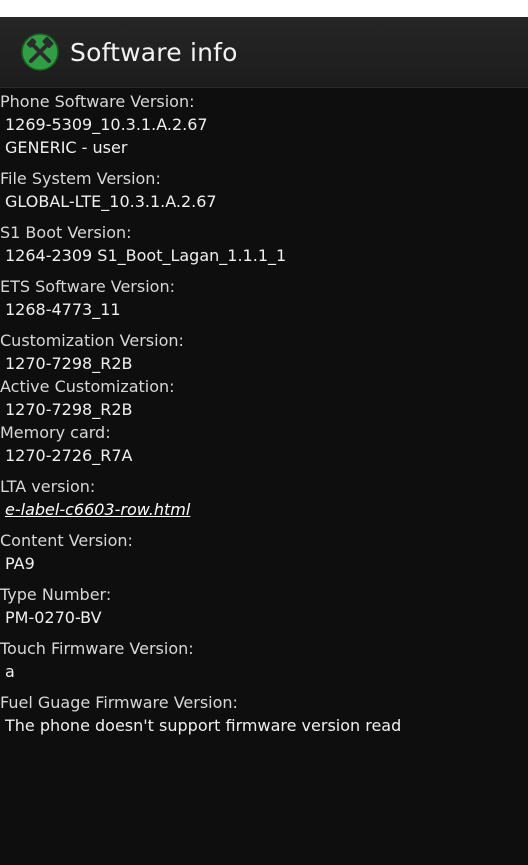 Image resolution: width=528 pixels, height=865 pixels. I want to click on tools-icon, so click(40, 52).